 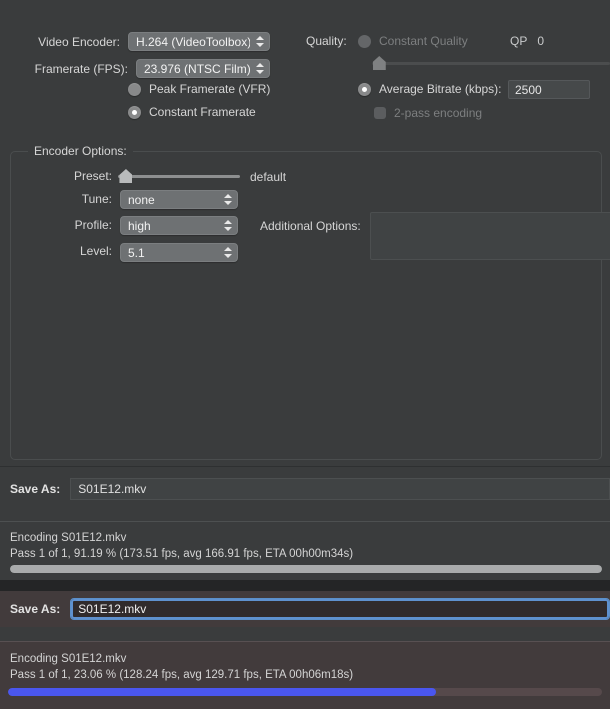 I want to click on qp-value: 0, so click(x=541, y=41).